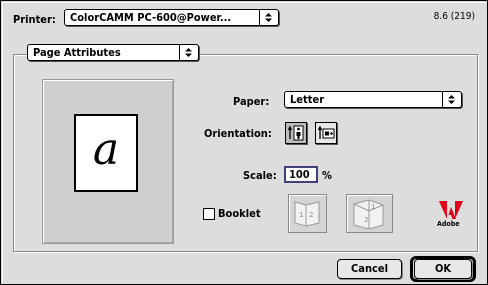 This screenshot has height=285, width=488. What do you see at coordinates (366, 220) in the screenshot?
I see `booklet-page-2b: 2` at bounding box center [366, 220].